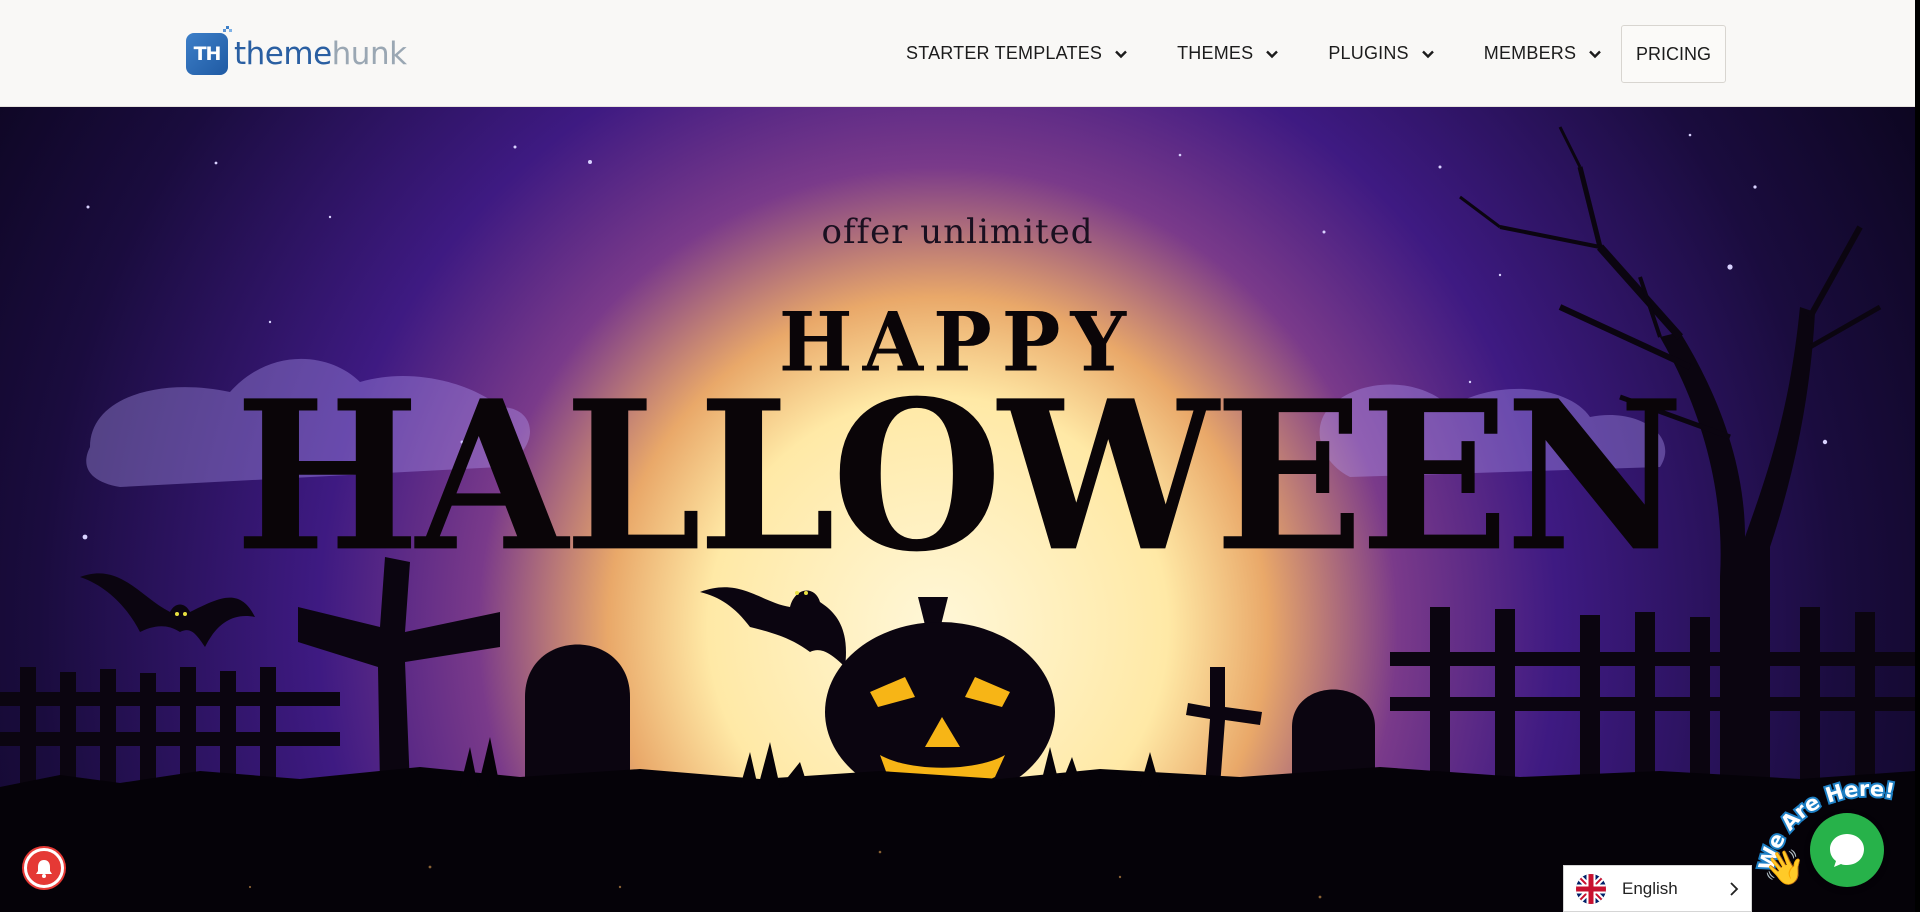 Image resolution: width=1920 pixels, height=912 pixels. I want to click on language-label: English, so click(1650, 888).